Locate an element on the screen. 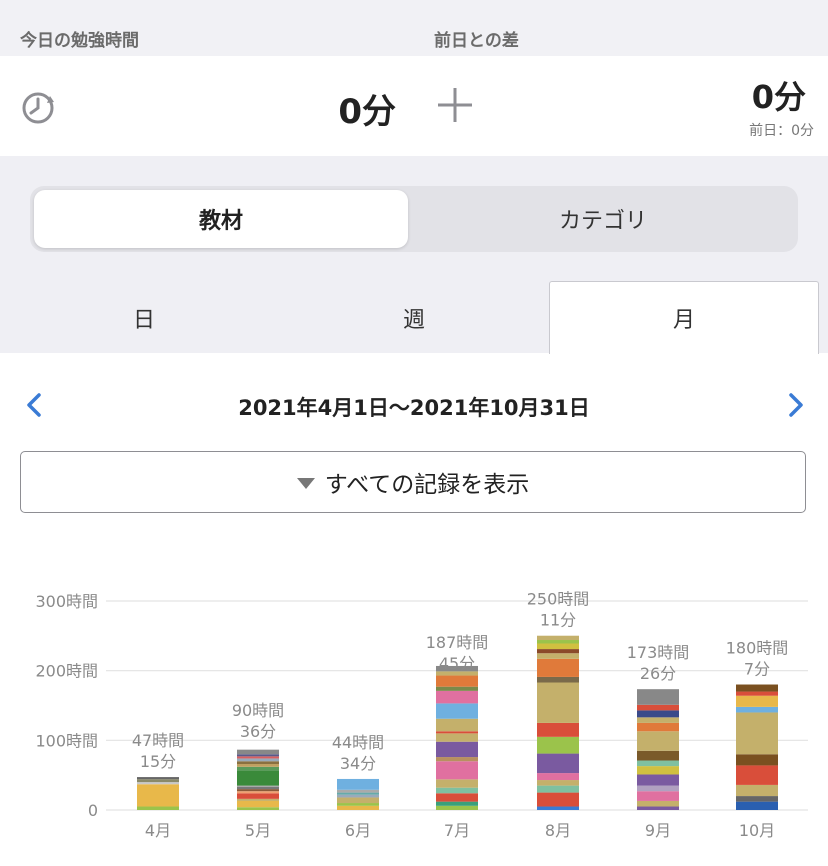 This screenshot has height=866, width=828. history-clock-icon is located at coordinates (40, 106).